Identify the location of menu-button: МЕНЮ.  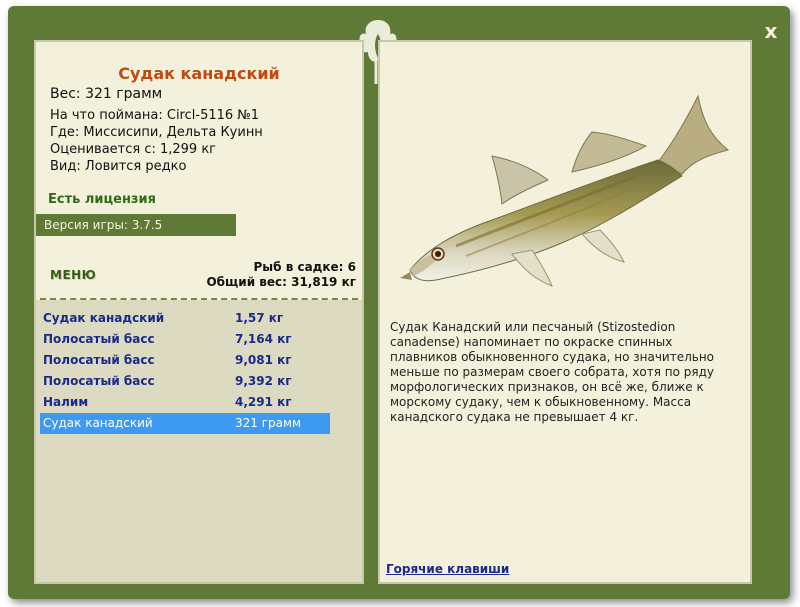
(73, 275).